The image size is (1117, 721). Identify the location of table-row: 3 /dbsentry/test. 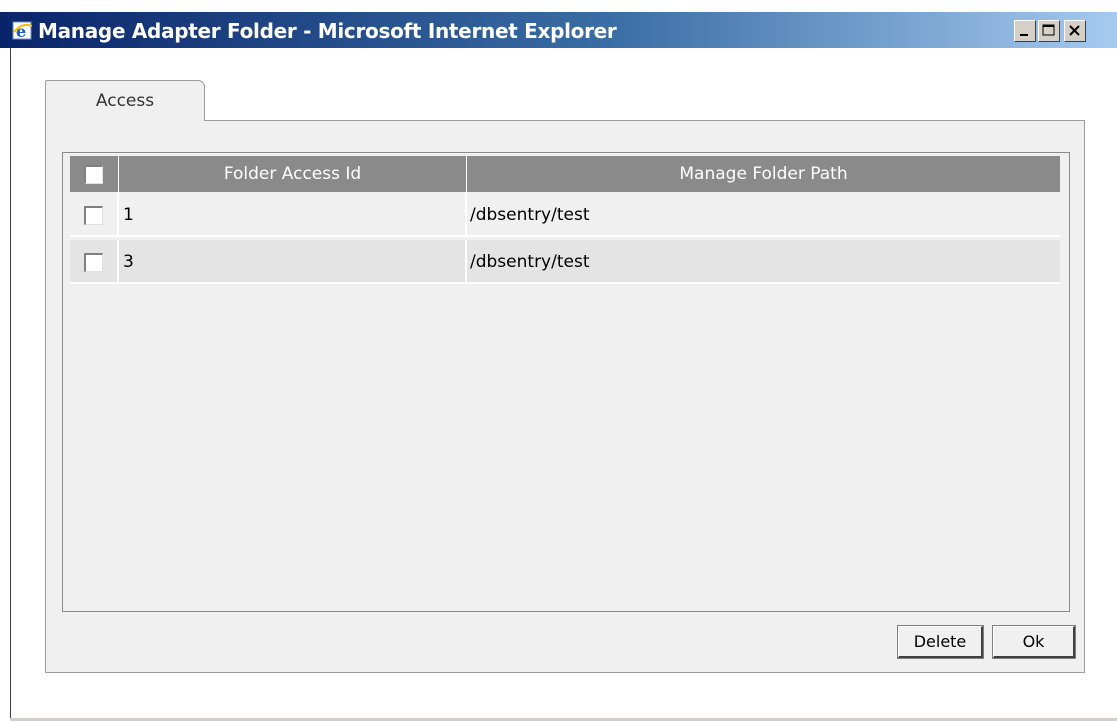
(565, 262).